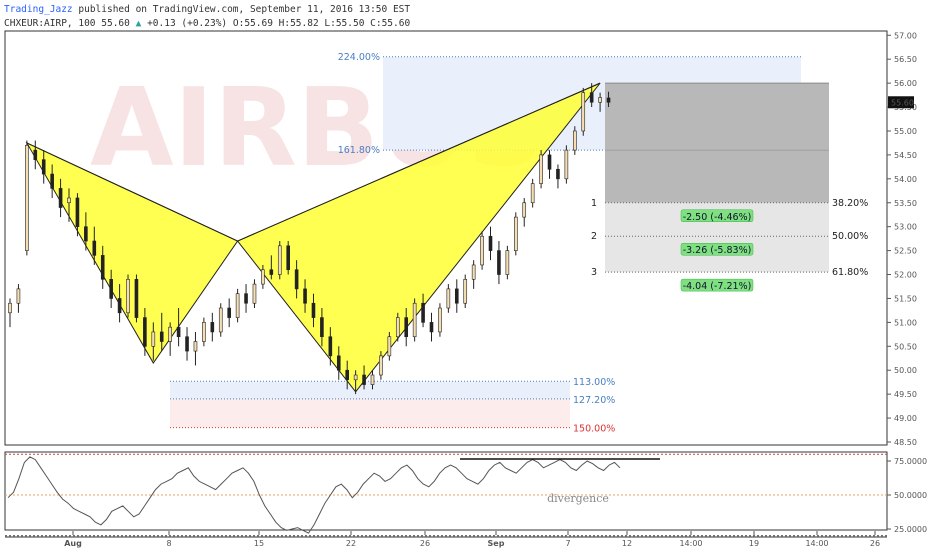 This screenshot has height=550, width=932. I want to click on target-number: 2, so click(594, 236).